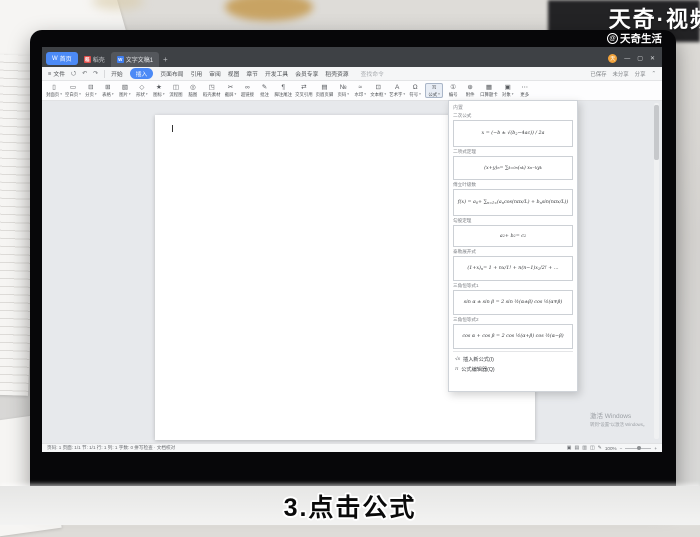  I want to click on header-footer-button: ▤ 页眉页脚, so click(325, 90).